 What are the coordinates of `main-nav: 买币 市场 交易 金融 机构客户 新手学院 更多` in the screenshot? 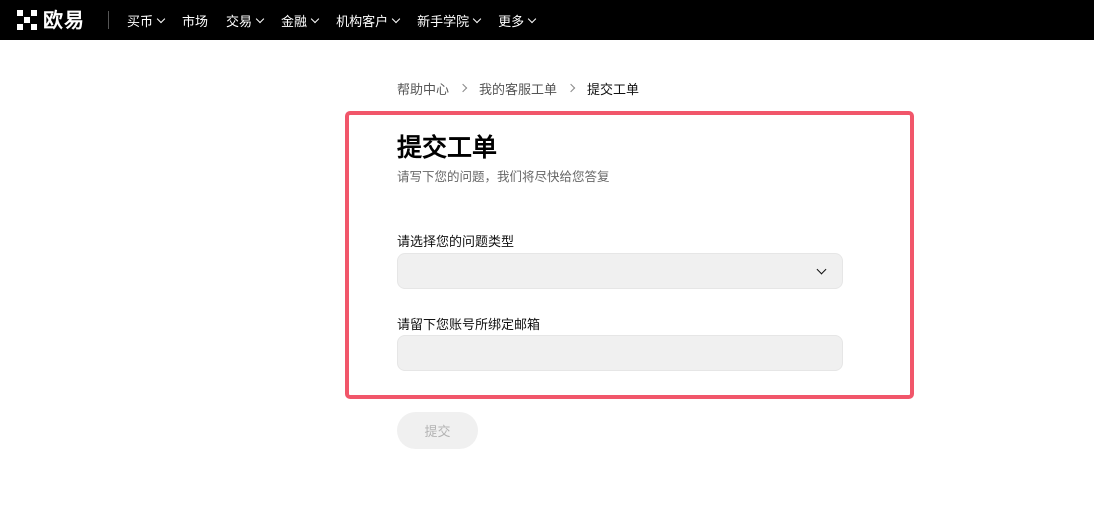 It's located at (328, 20).